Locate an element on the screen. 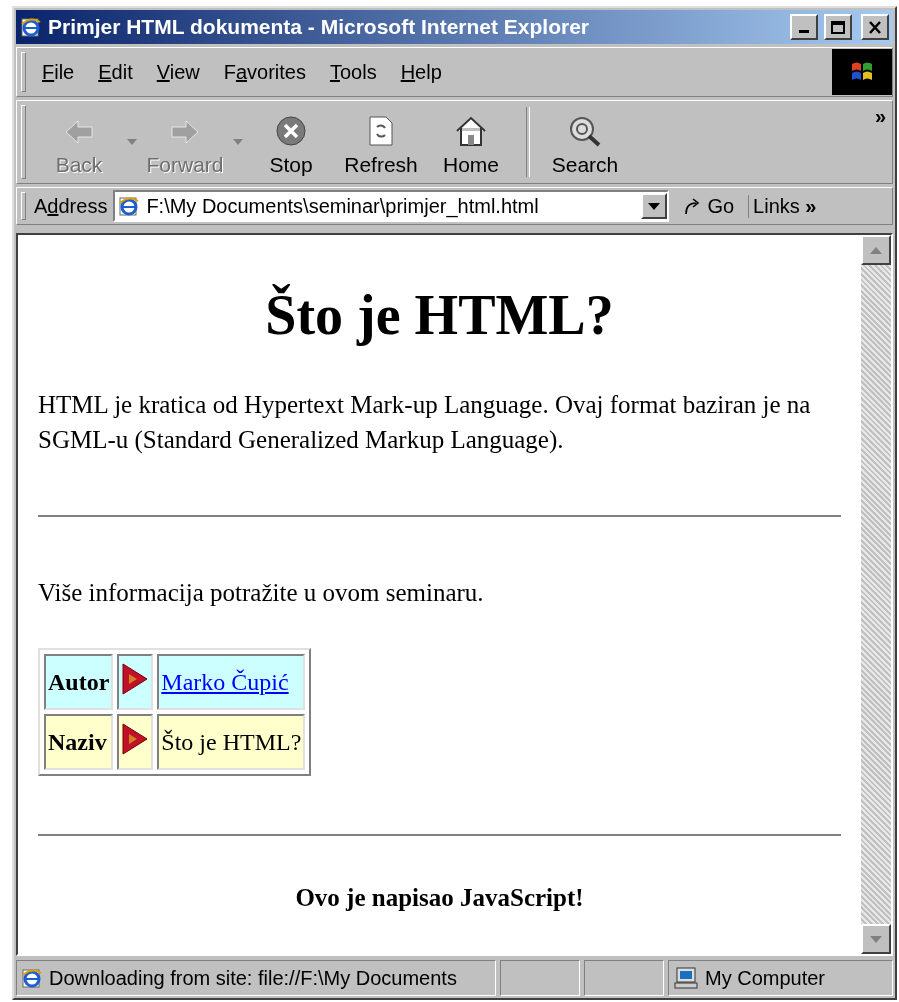  search-icon is located at coordinates (585, 131).